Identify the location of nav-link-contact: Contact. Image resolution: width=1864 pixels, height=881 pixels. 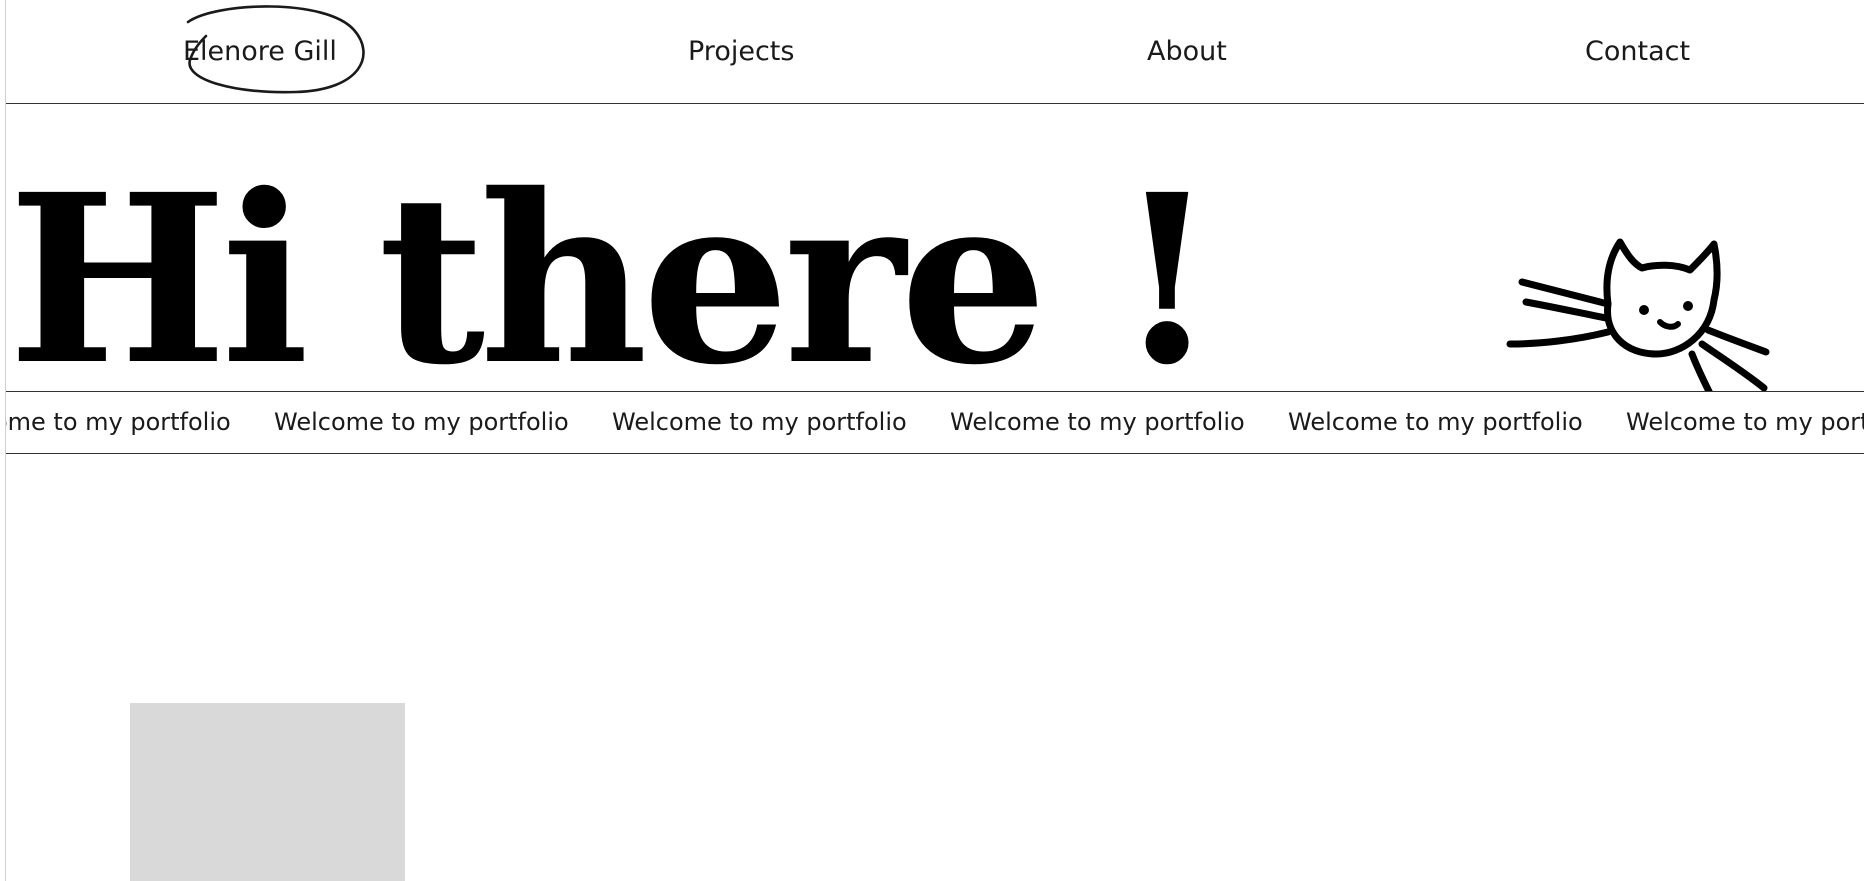
(1637, 52).